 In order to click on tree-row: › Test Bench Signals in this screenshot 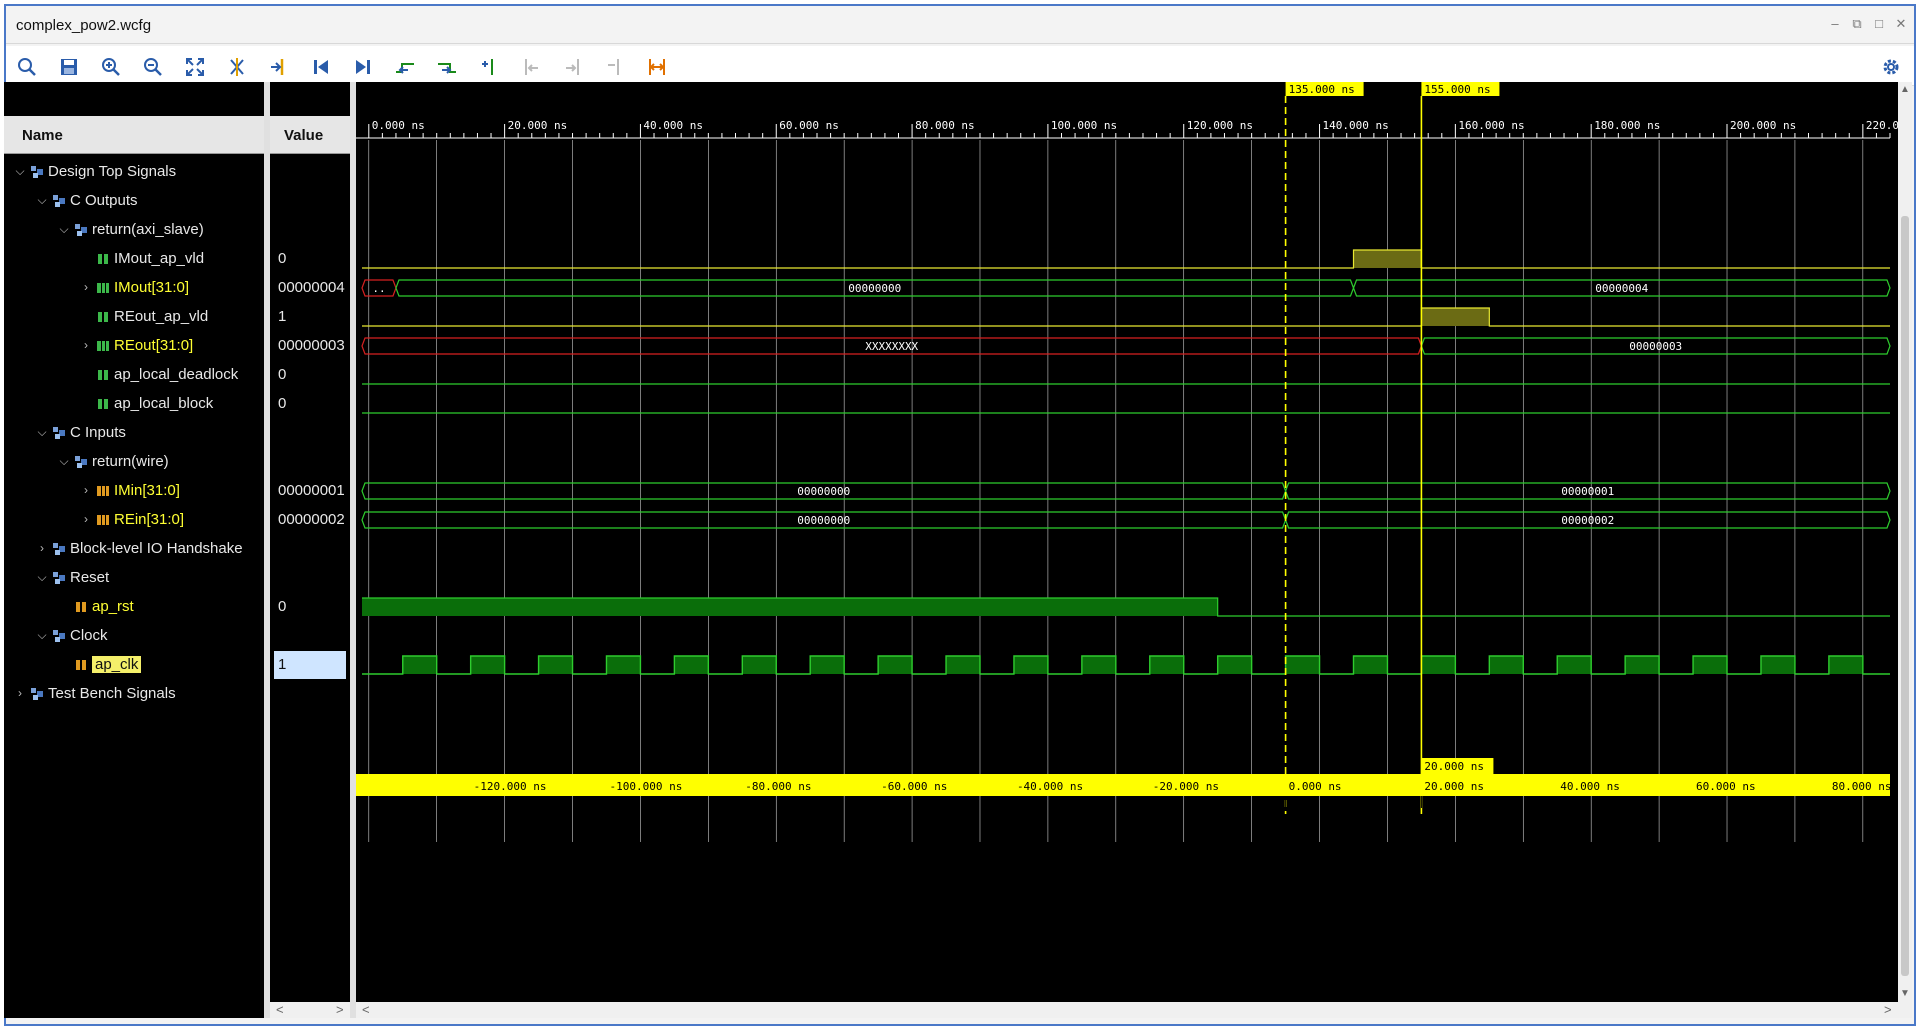, I will do `click(134, 694)`.